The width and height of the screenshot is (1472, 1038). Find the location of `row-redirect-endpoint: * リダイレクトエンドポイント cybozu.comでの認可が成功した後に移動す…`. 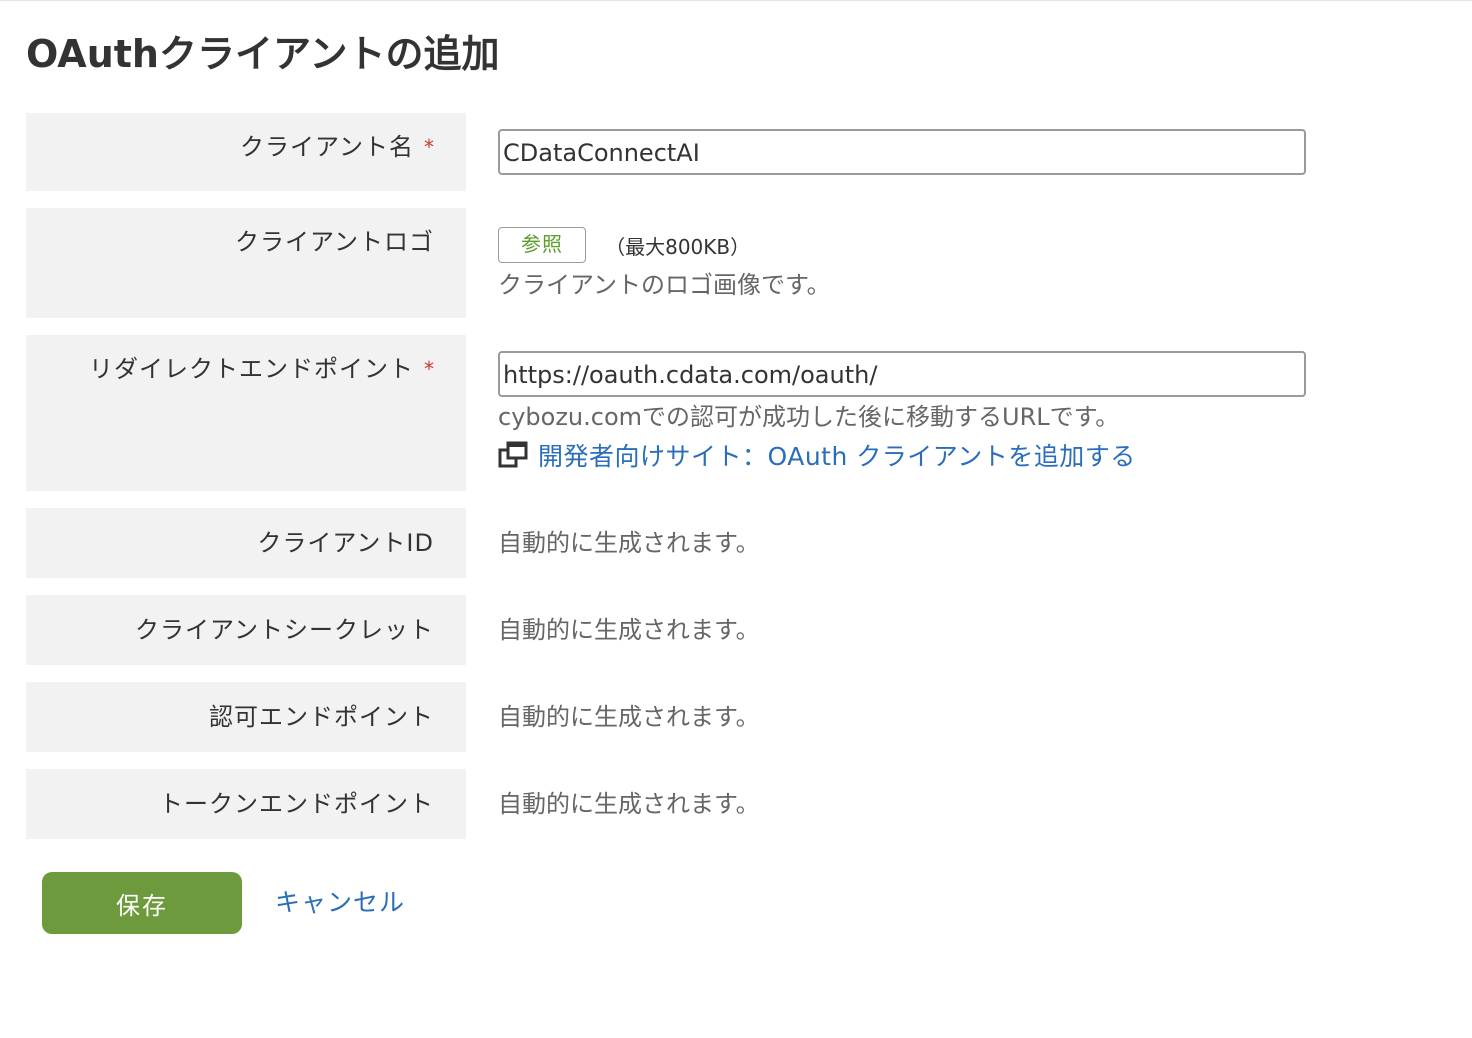

row-redirect-endpoint: * リダイレクトエンドポイント cybozu.comでの認可が成功した後に移動す… is located at coordinates (736, 413).